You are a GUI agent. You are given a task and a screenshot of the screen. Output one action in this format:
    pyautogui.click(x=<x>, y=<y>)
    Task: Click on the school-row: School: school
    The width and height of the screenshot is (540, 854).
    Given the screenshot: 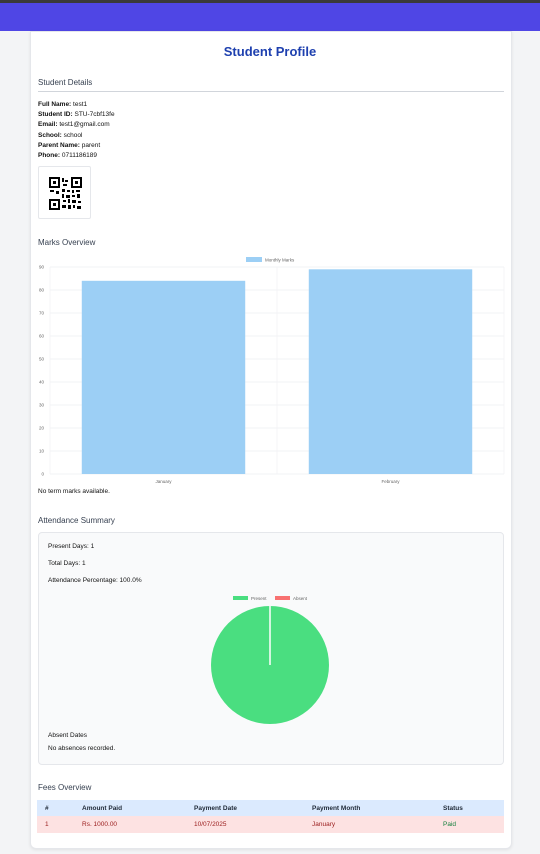 What is the action you would take?
    pyautogui.click(x=76, y=136)
    